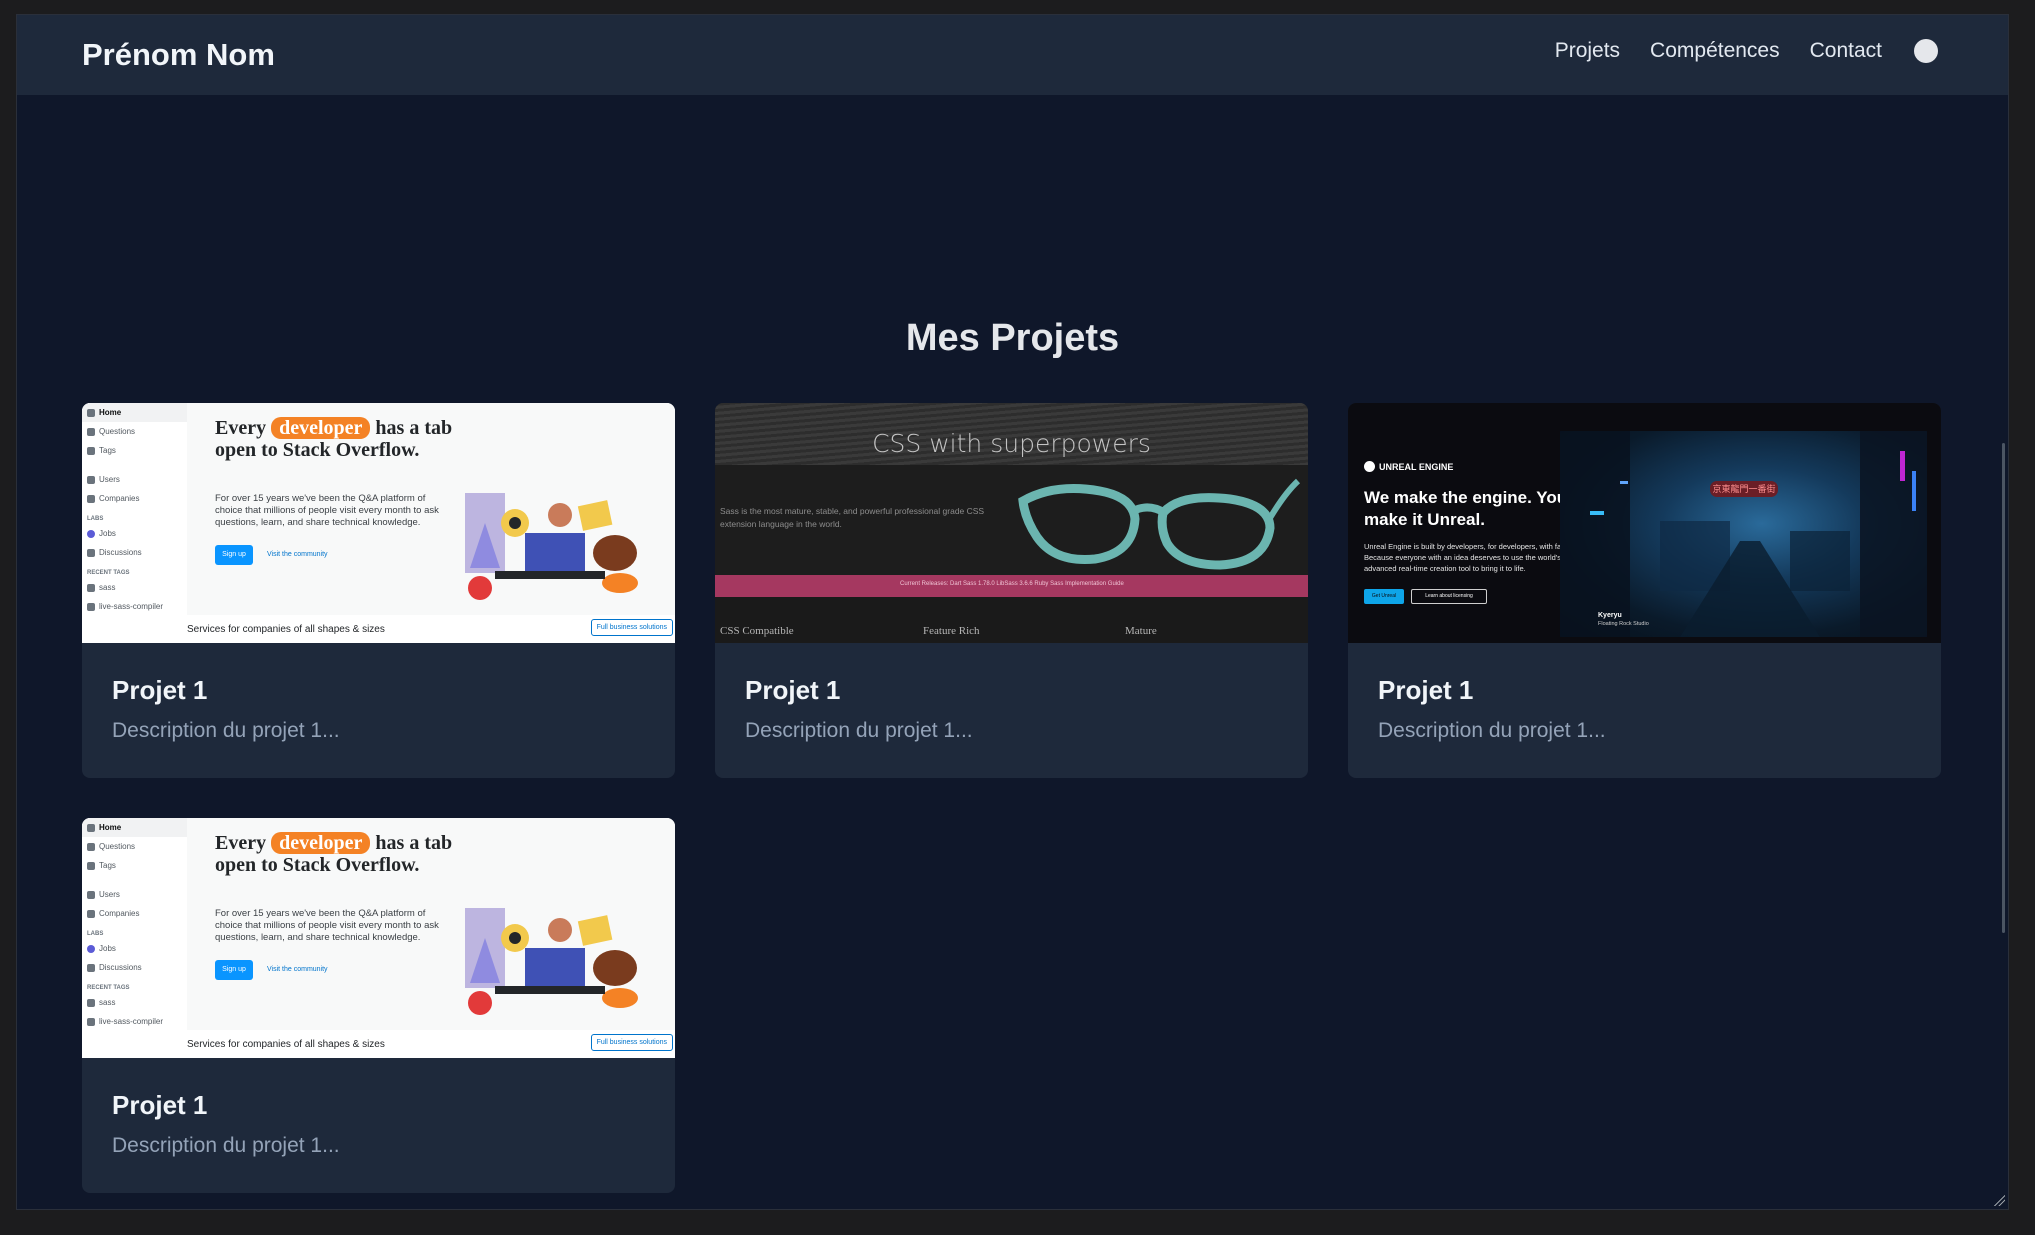  I want to click on sass-title: CSS with superpowers, so click(1011, 443).